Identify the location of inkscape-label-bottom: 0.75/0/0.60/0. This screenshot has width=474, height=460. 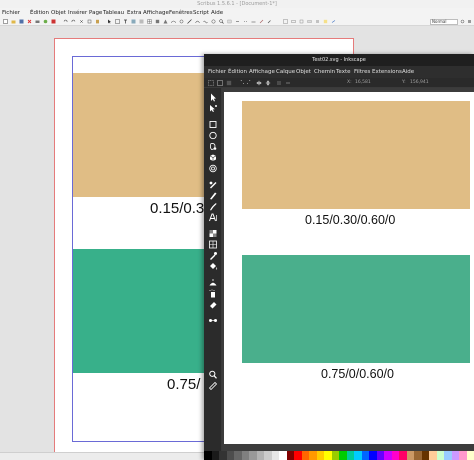
(357, 374).